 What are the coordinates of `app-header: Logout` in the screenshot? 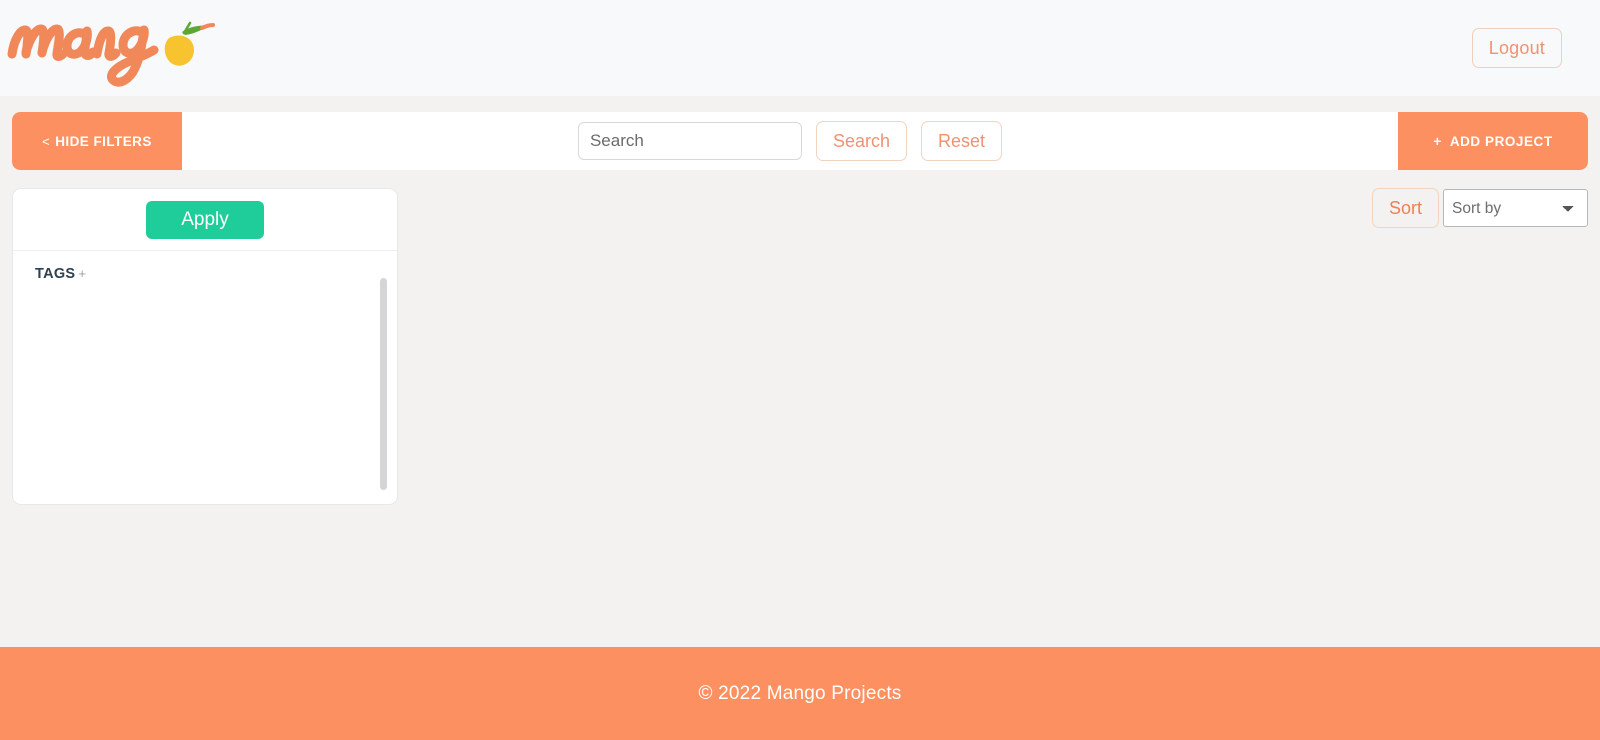 It's located at (800, 48).